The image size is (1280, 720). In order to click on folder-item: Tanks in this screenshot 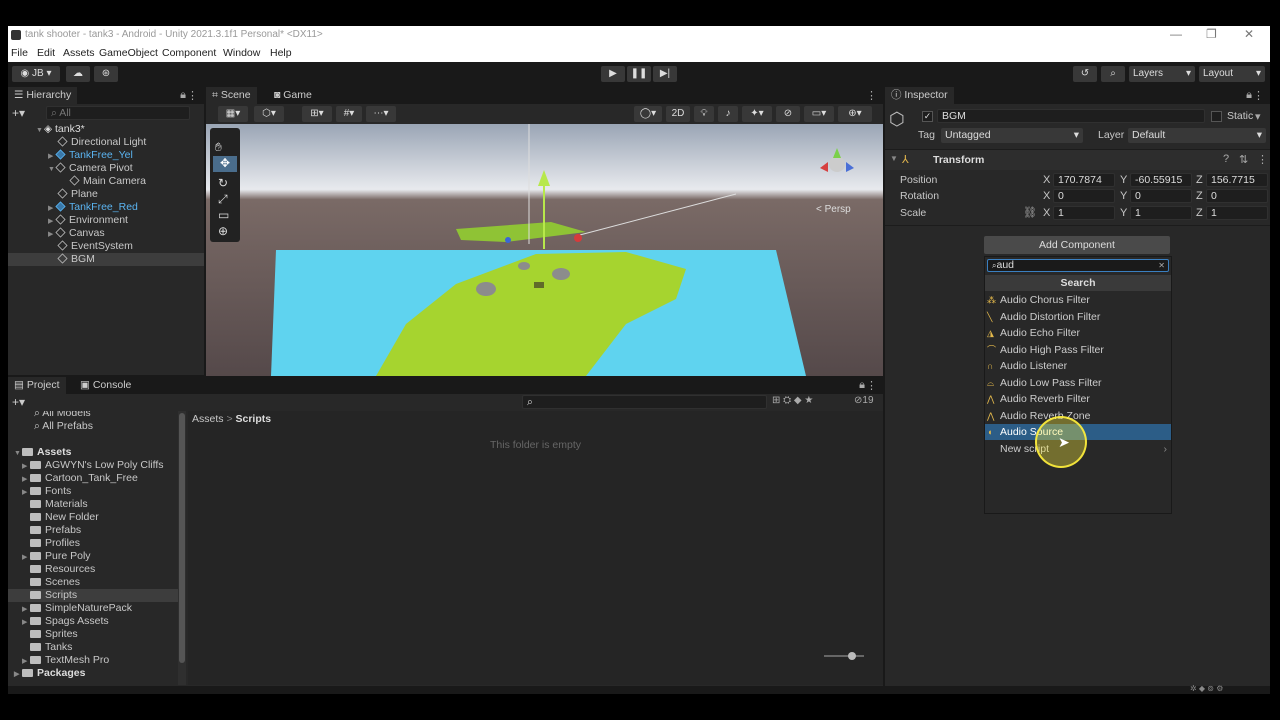, I will do `click(51, 647)`.